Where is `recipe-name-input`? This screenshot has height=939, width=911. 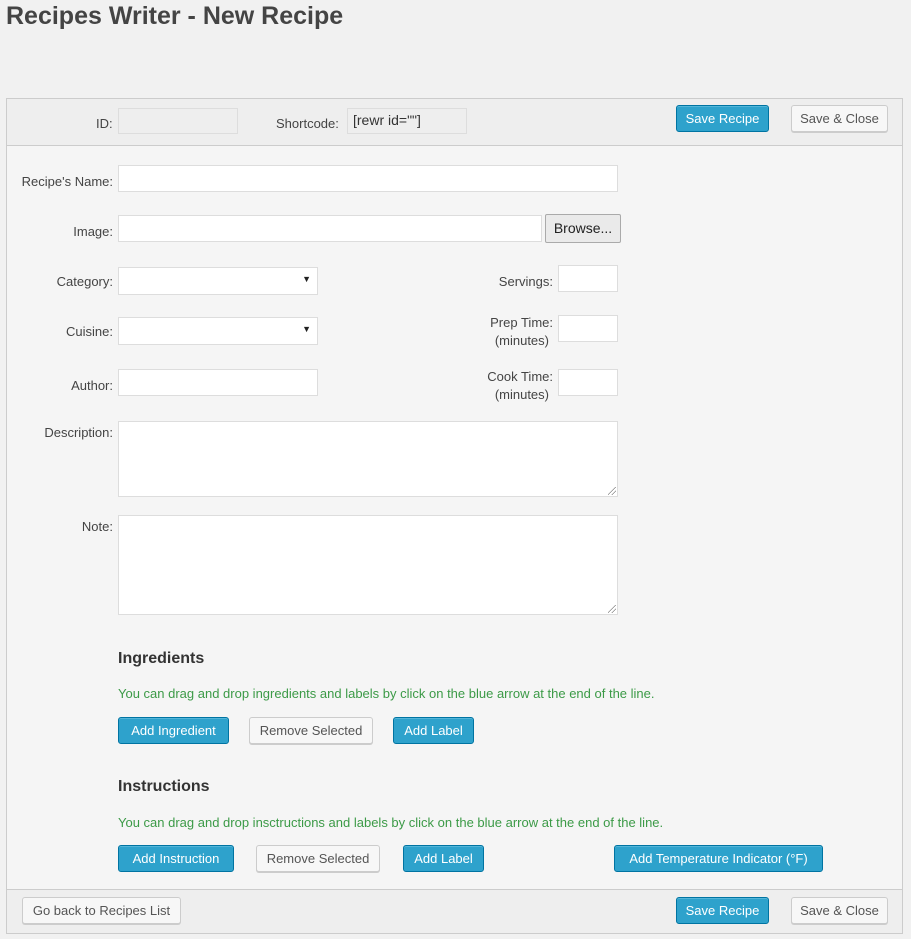
recipe-name-input is located at coordinates (368, 178).